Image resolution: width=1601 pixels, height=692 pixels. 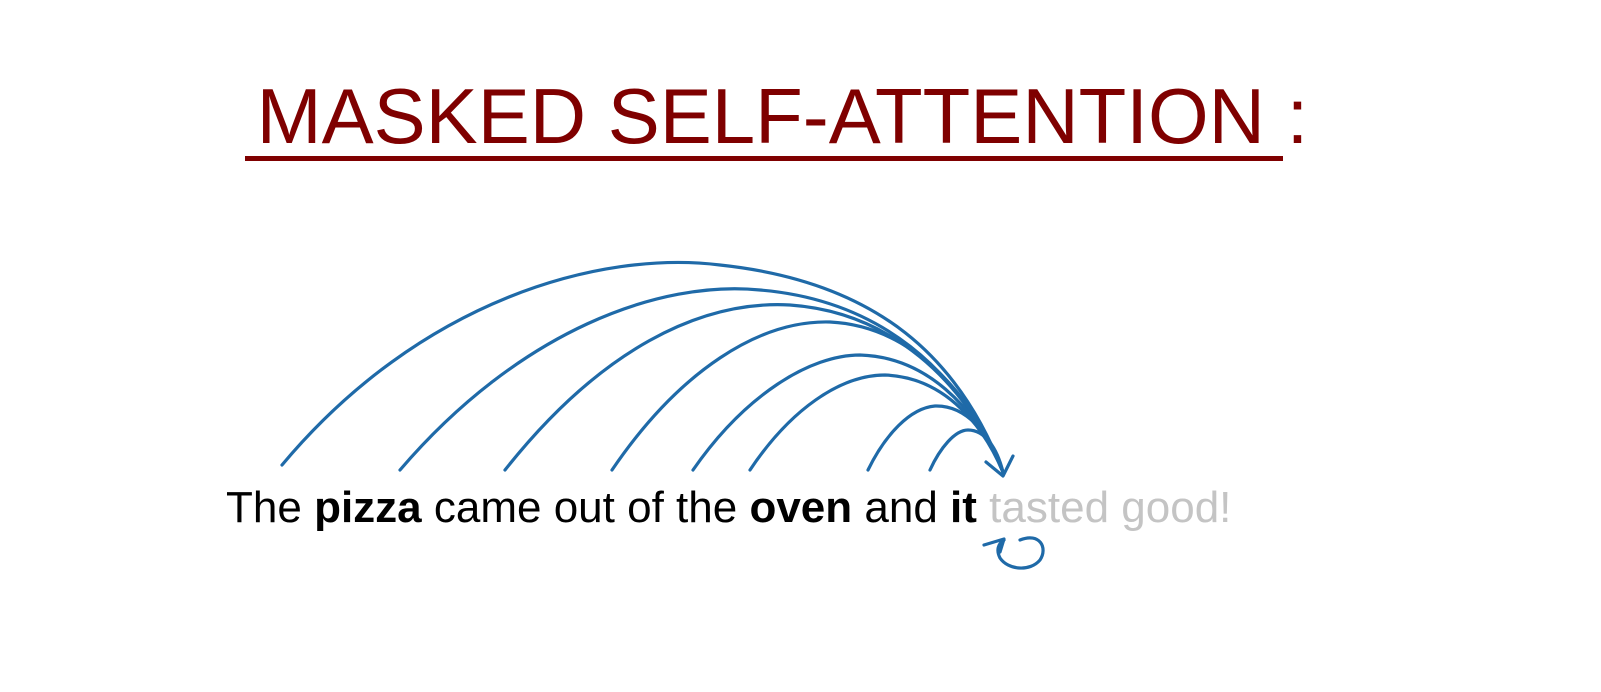 I want to click on attention-arrow-of, so click(x=848, y=413).